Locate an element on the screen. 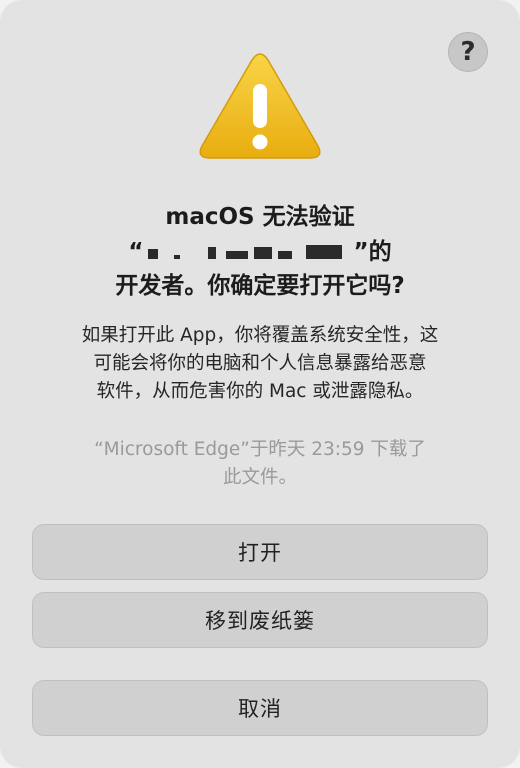  title-line-2: “ ”的 is located at coordinates (260, 251).